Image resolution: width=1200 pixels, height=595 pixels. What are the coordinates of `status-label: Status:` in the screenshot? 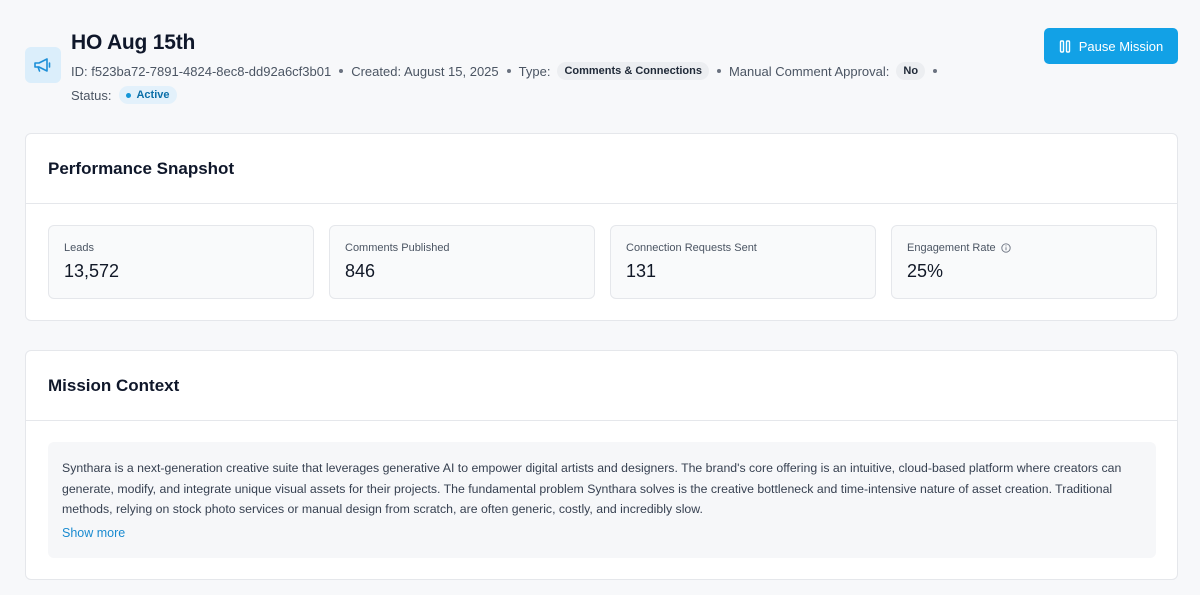 It's located at (91, 95).